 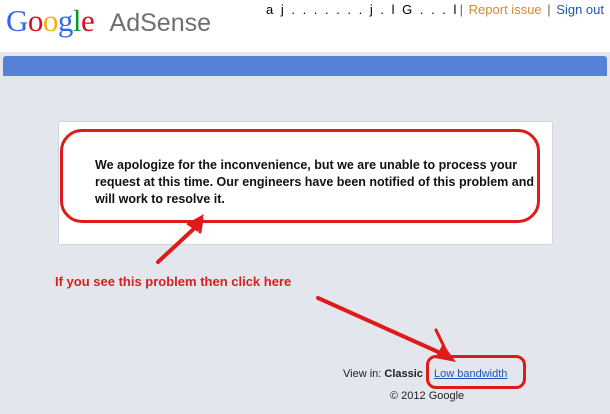 I want to click on low-bandwidth-highlight-circle, so click(x=476, y=372).